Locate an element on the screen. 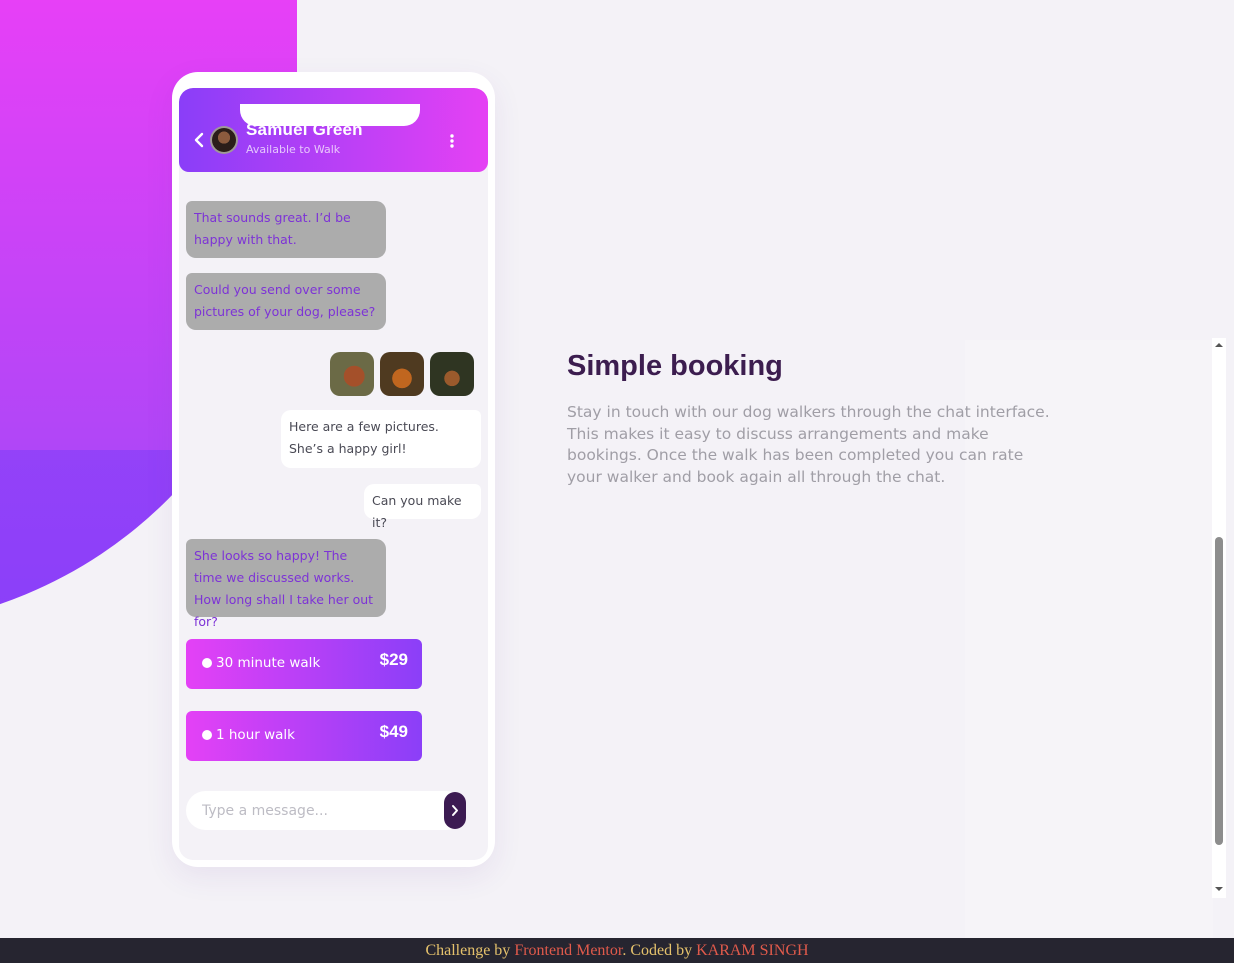 The image size is (1234, 963). chevron-left-icon is located at coordinates (199, 140).